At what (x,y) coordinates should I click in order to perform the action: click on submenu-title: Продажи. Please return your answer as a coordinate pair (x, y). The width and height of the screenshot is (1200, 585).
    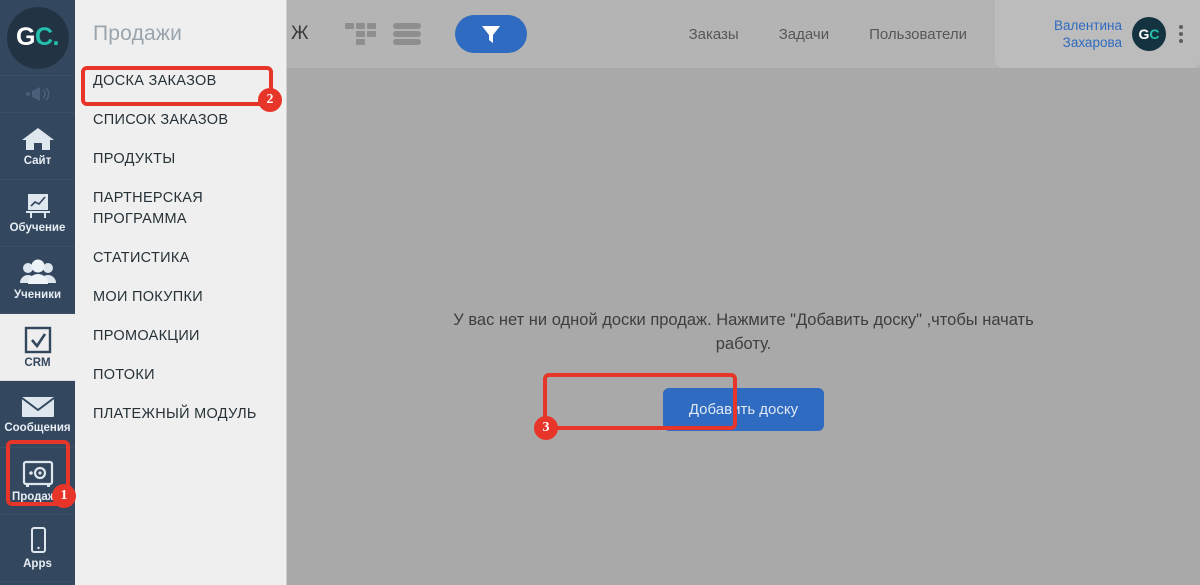
    Looking at the image, I should click on (138, 33).